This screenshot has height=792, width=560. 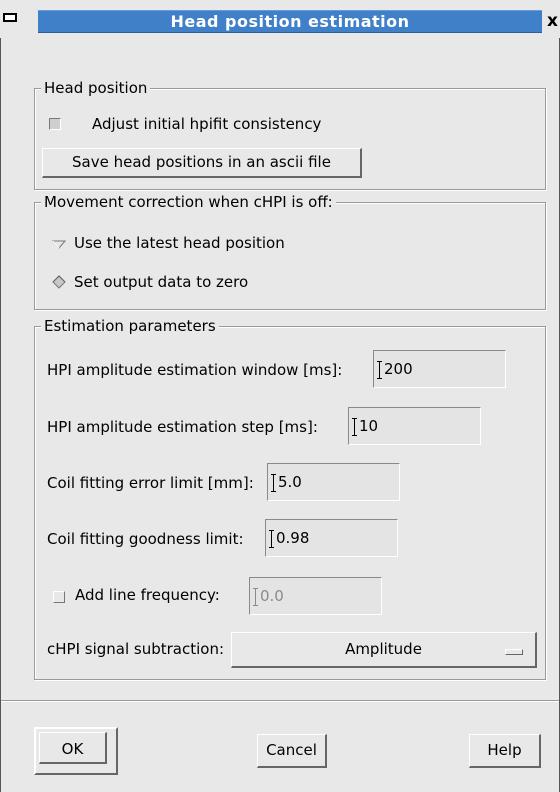 I want to click on amplitude-window-input: 200, so click(x=439, y=369).